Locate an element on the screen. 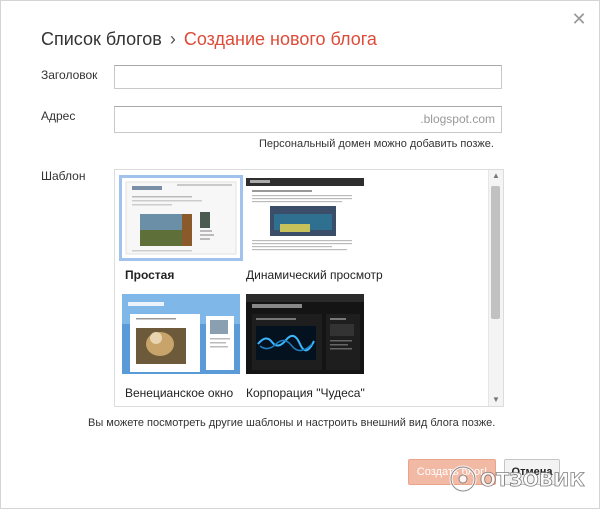 Image resolution: width=600 pixels, height=509 pixels. template-simple-thumbnail is located at coordinates (181, 218).